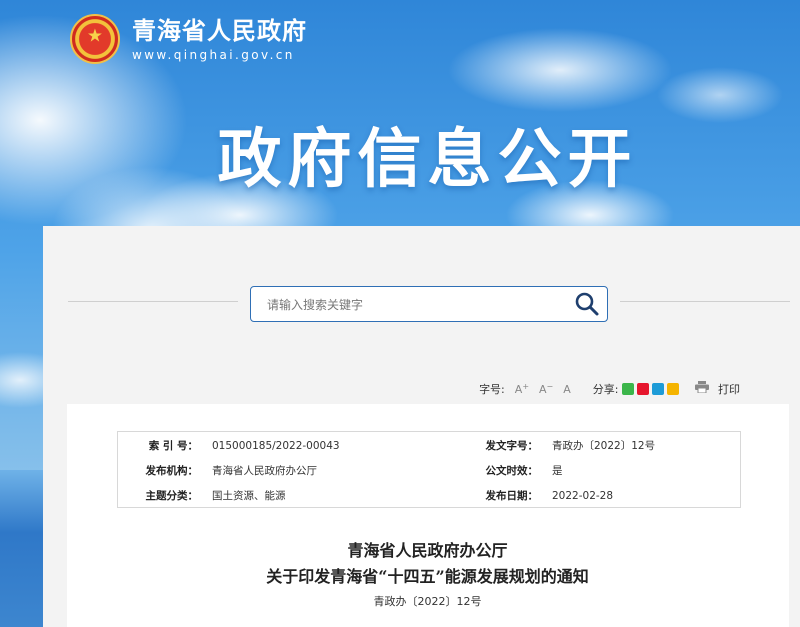 The width and height of the screenshot is (800, 627). What do you see at coordinates (672, 389) in the screenshot?
I see `qzone-icon` at bounding box center [672, 389].